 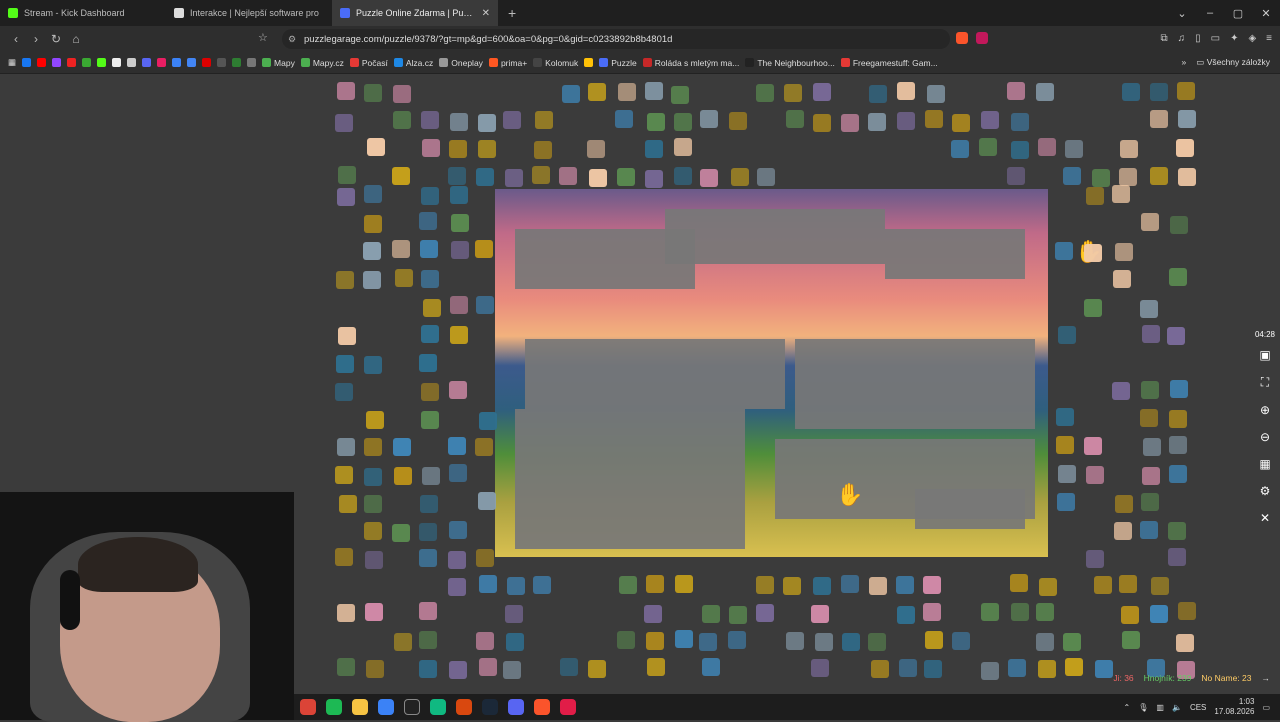 What do you see at coordinates (1238, 13) in the screenshot?
I see `maximize-button: ▢` at bounding box center [1238, 13].